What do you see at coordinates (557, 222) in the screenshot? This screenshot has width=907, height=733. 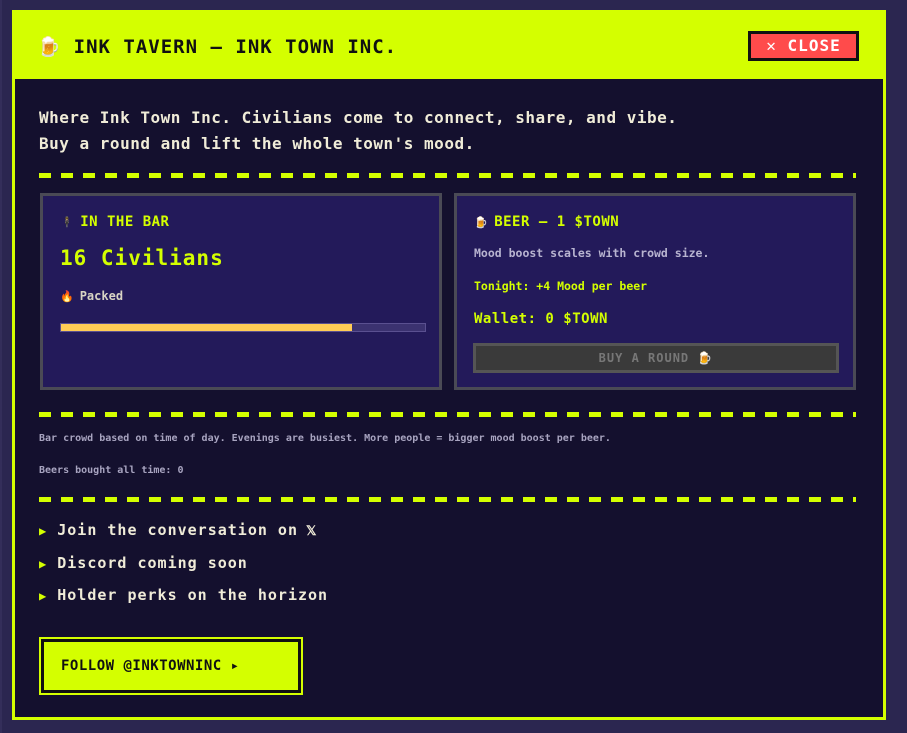 I see `beer-card-heading-text: BEER — 1 $TOWN` at bounding box center [557, 222].